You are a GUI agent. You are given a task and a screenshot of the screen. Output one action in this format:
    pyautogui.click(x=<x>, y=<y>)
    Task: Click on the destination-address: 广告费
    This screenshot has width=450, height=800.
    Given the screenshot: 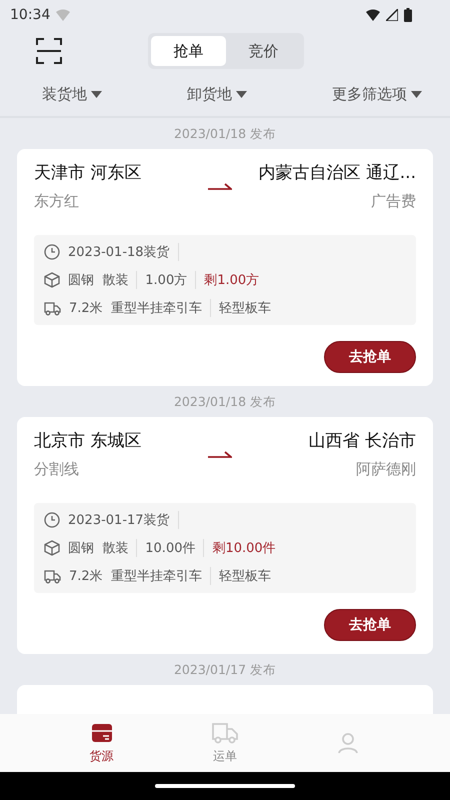 What is the action you would take?
    pyautogui.click(x=393, y=201)
    